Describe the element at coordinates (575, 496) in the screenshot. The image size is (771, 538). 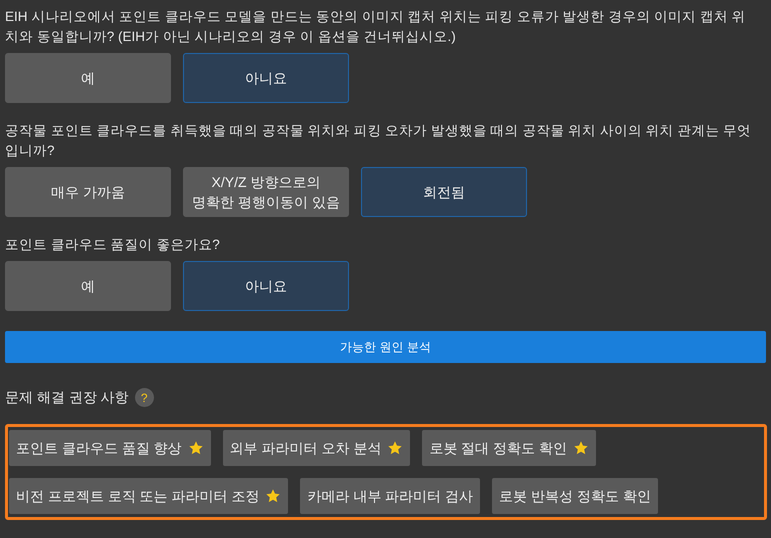
I see `recommendation-tag: 로봇 반복성 정확도 확인` at that location.